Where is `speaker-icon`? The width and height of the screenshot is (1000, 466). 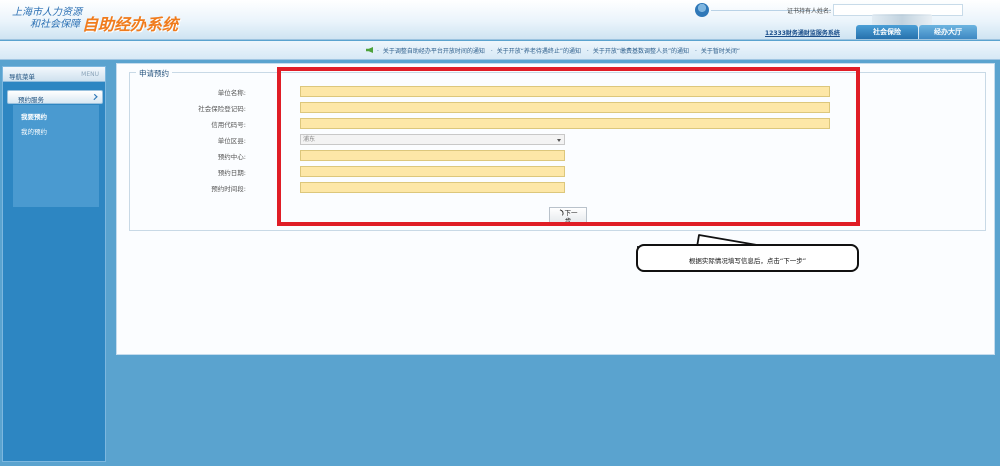
speaker-icon is located at coordinates (369, 50).